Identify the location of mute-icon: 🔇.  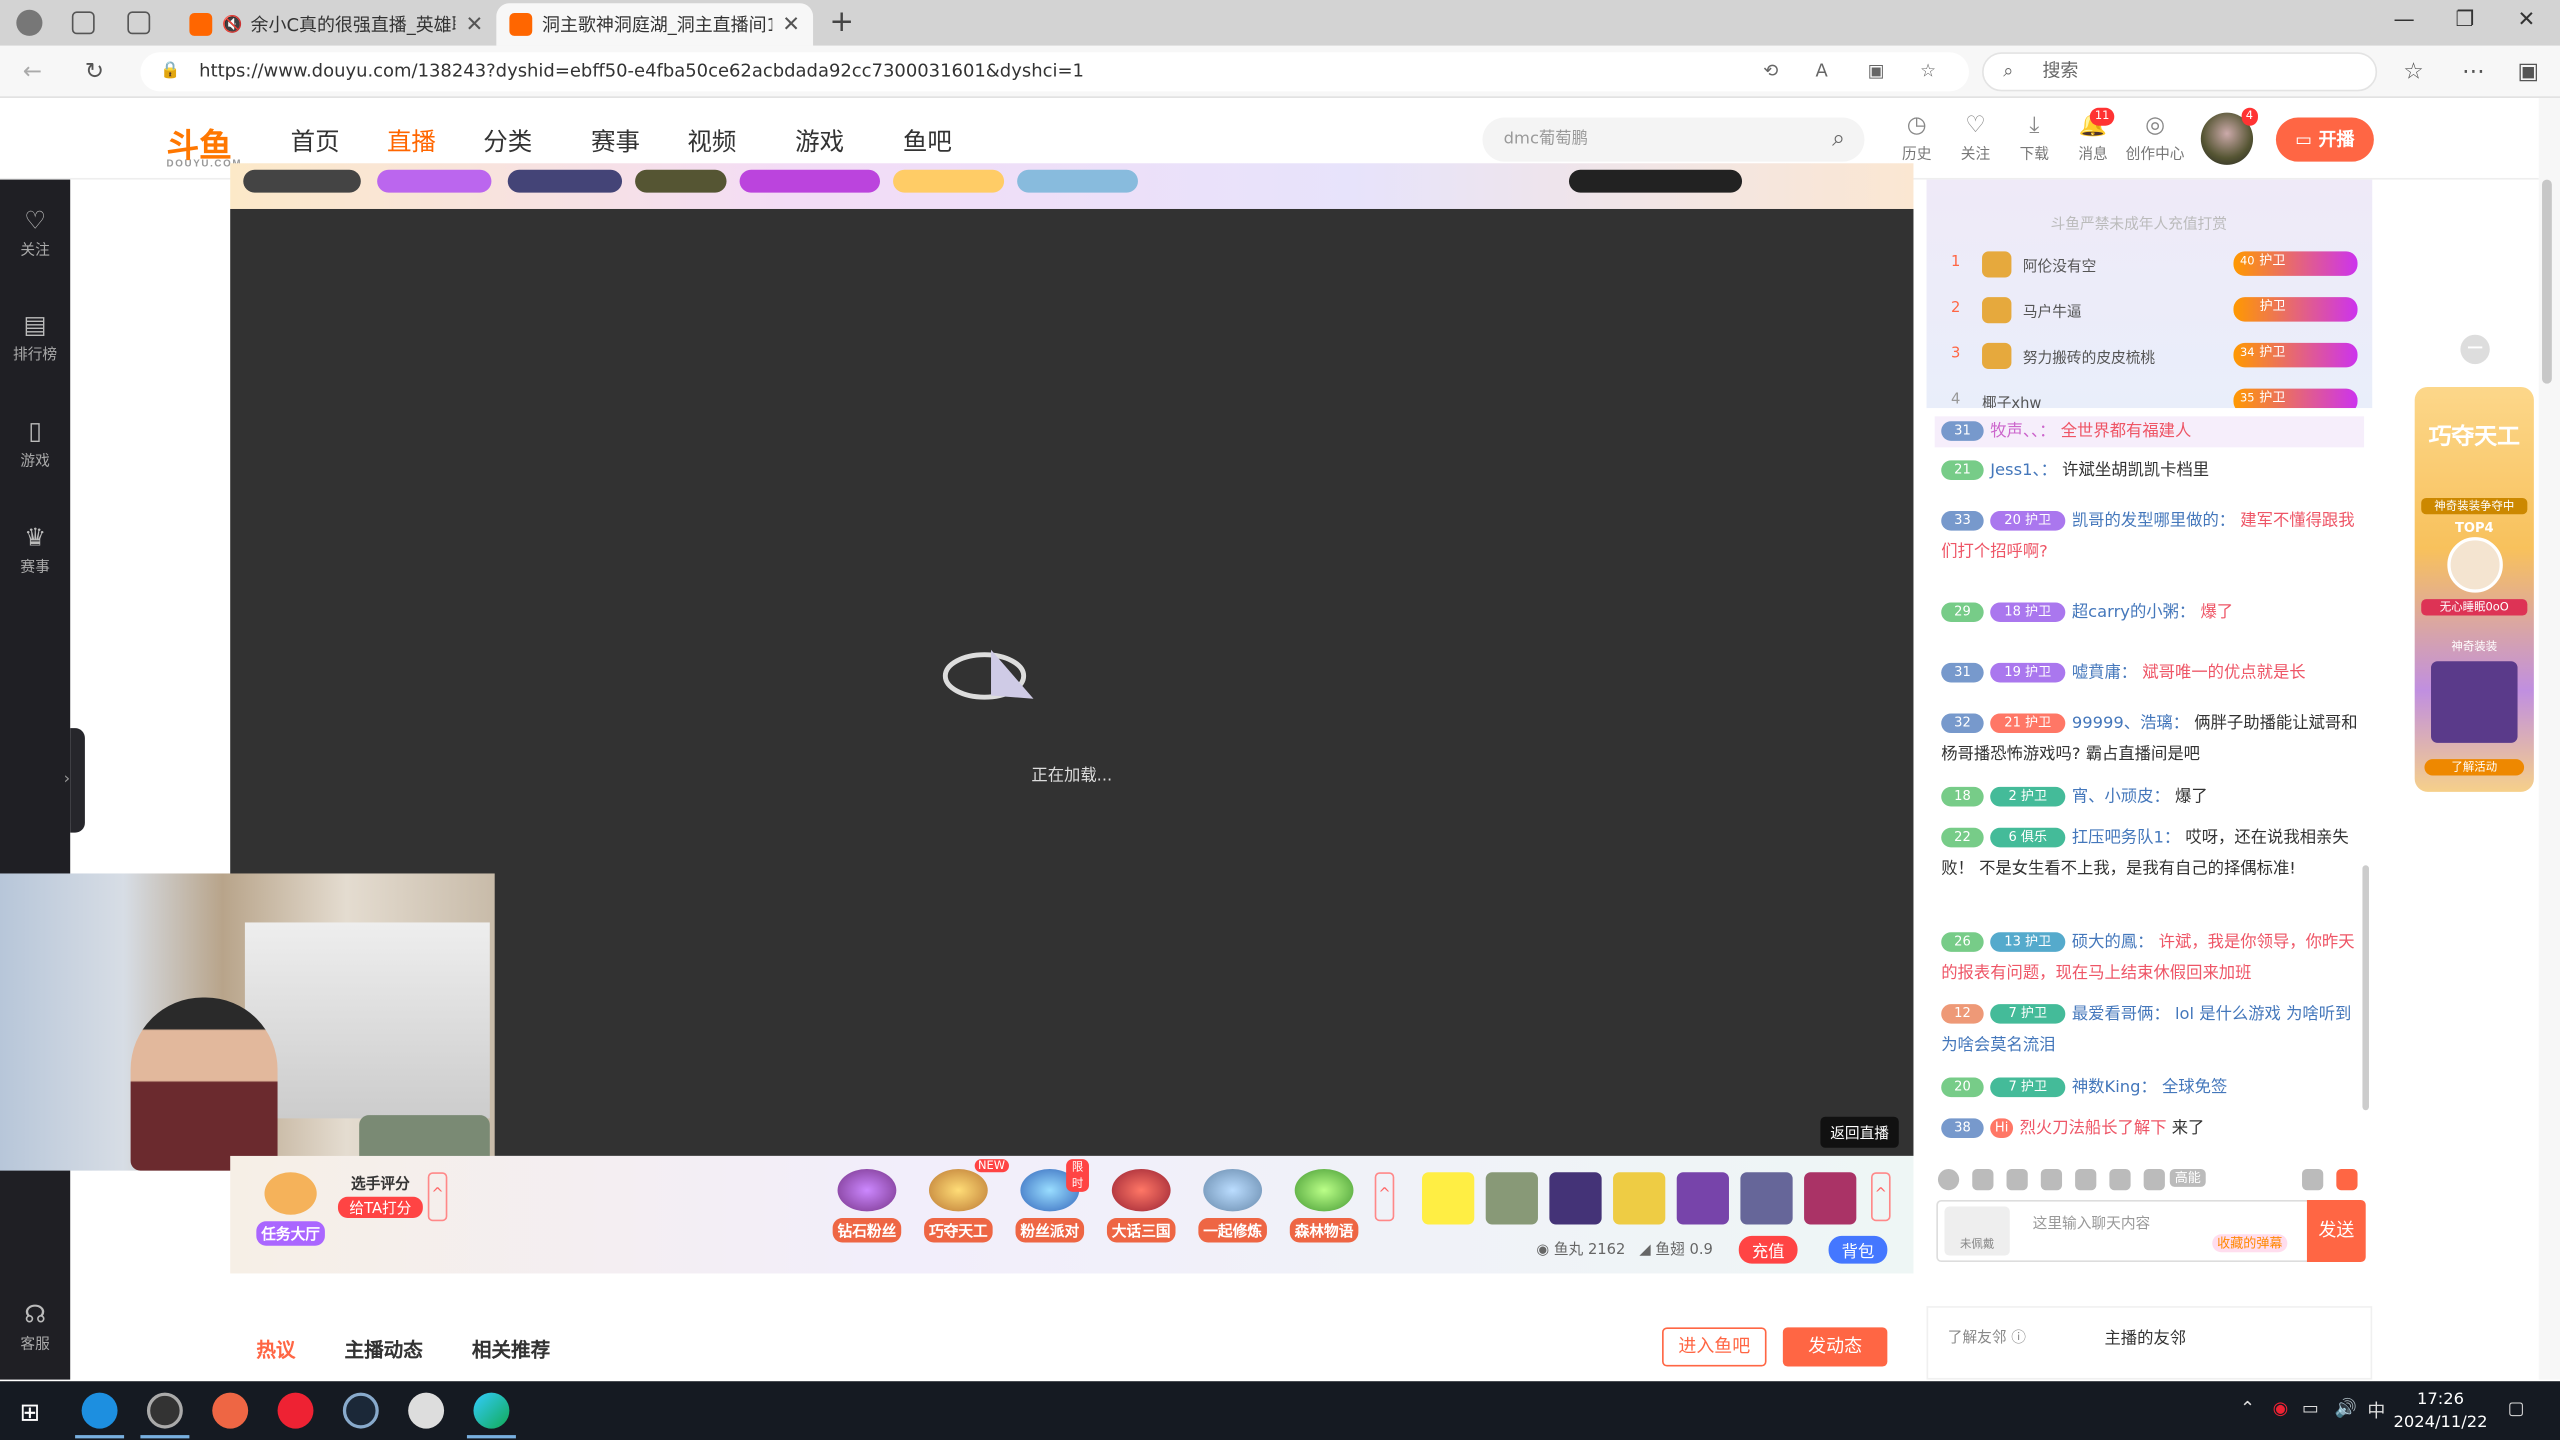
(232, 25).